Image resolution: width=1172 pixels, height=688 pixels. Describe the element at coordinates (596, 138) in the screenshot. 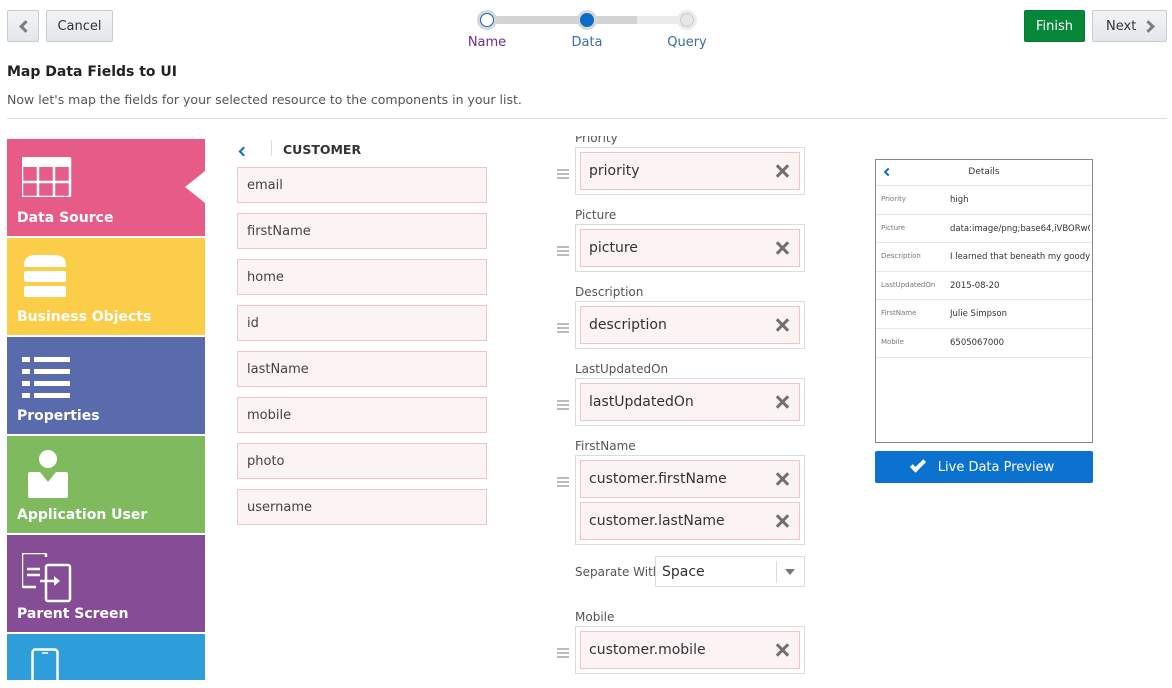

I see `mapping-label-priority: Priority` at that location.